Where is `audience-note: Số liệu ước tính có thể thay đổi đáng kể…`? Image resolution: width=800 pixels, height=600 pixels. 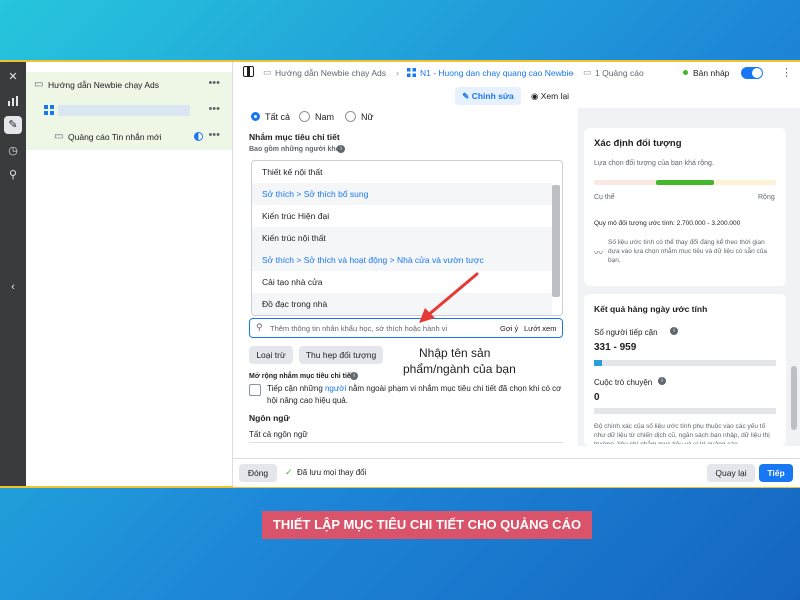
audience-note: Số liệu ước tính có thể thay đổi đáng kể… is located at coordinates (688, 251).